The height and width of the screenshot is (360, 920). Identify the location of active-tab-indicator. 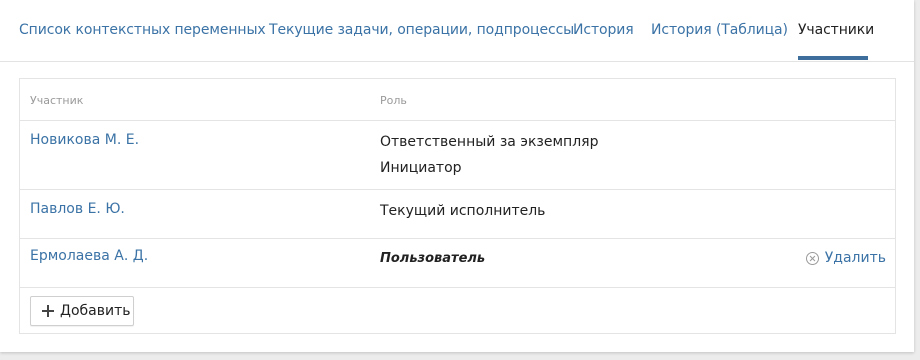
(833, 58).